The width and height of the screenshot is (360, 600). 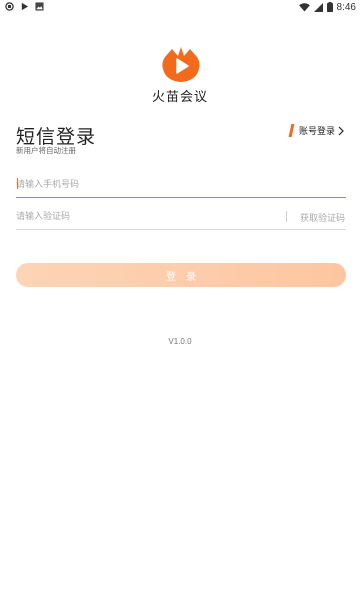 I want to click on status-right-icons: 8:46, so click(x=327, y=7).